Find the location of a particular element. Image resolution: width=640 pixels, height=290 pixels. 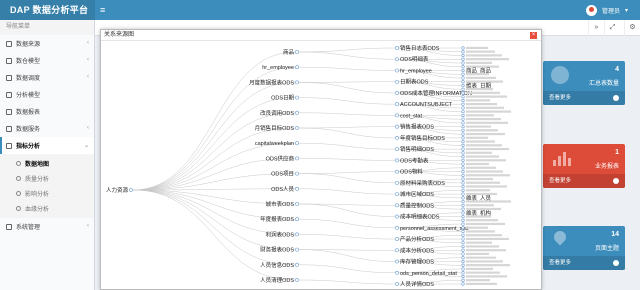

menu-toggle-icon: ≡ is located at coordinates (102, 10).